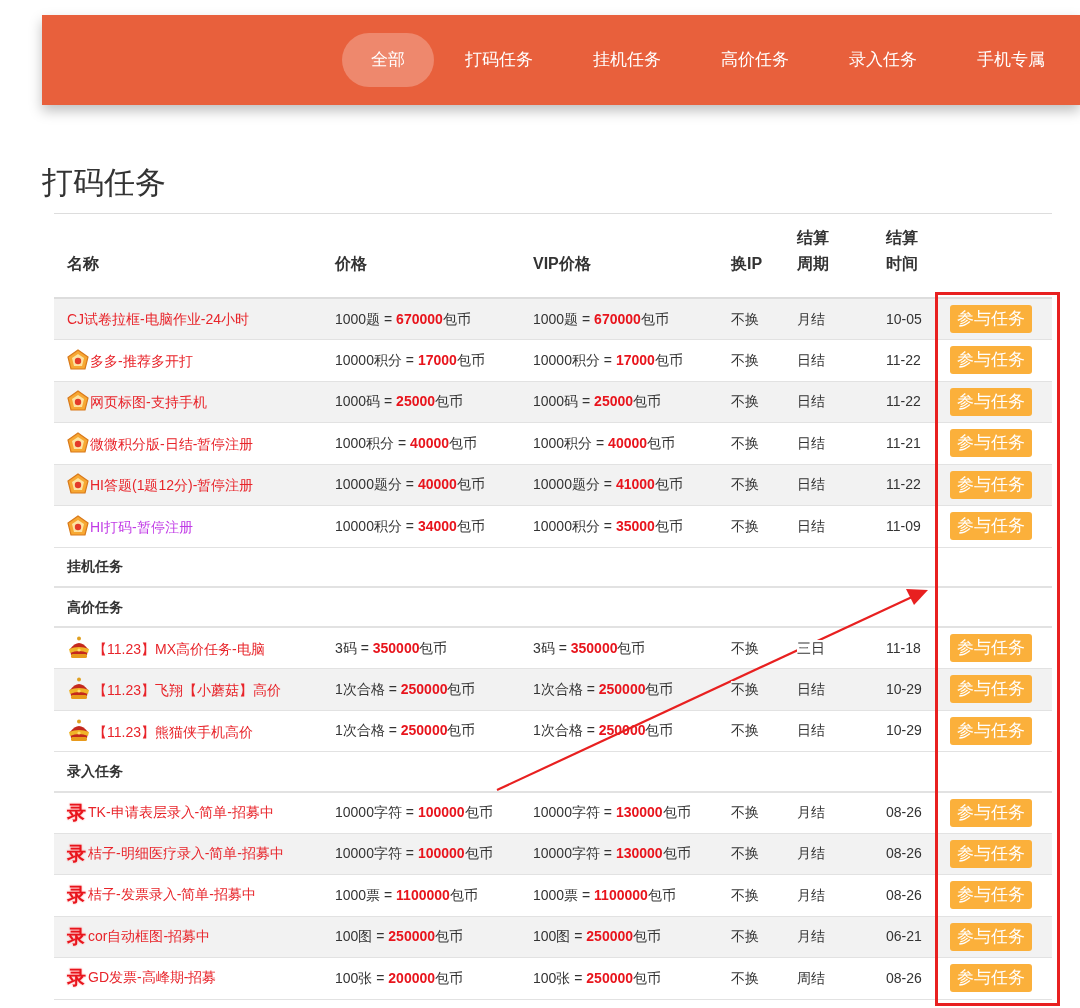 The height and width of the screenshot is (1008, 1080). I want to click on price-text: 10000题分 = 40000包币, so click(410, 484).